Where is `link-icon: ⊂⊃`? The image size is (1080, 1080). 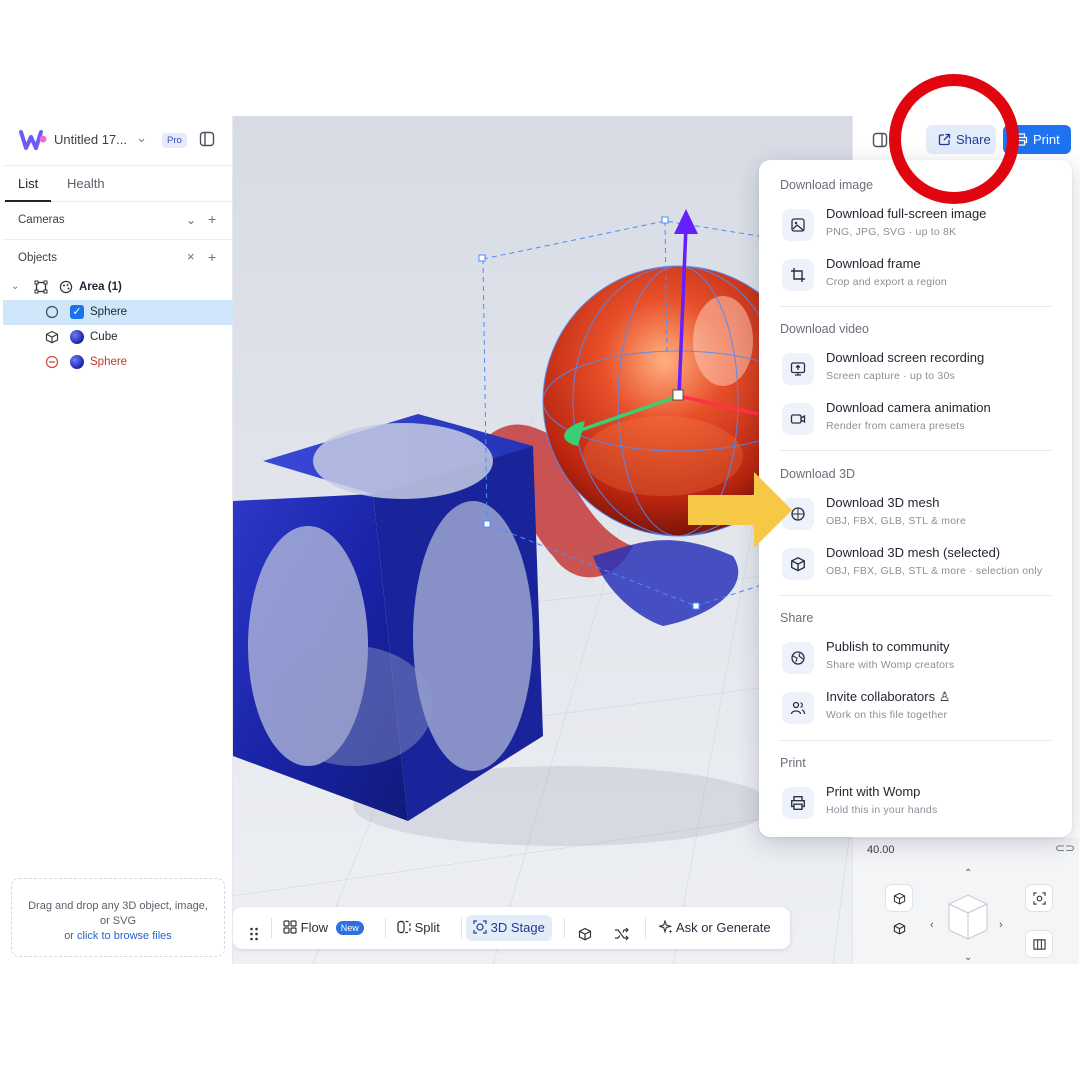 link-icon: ⊂⊃ is located at coordinates (1065, 848).